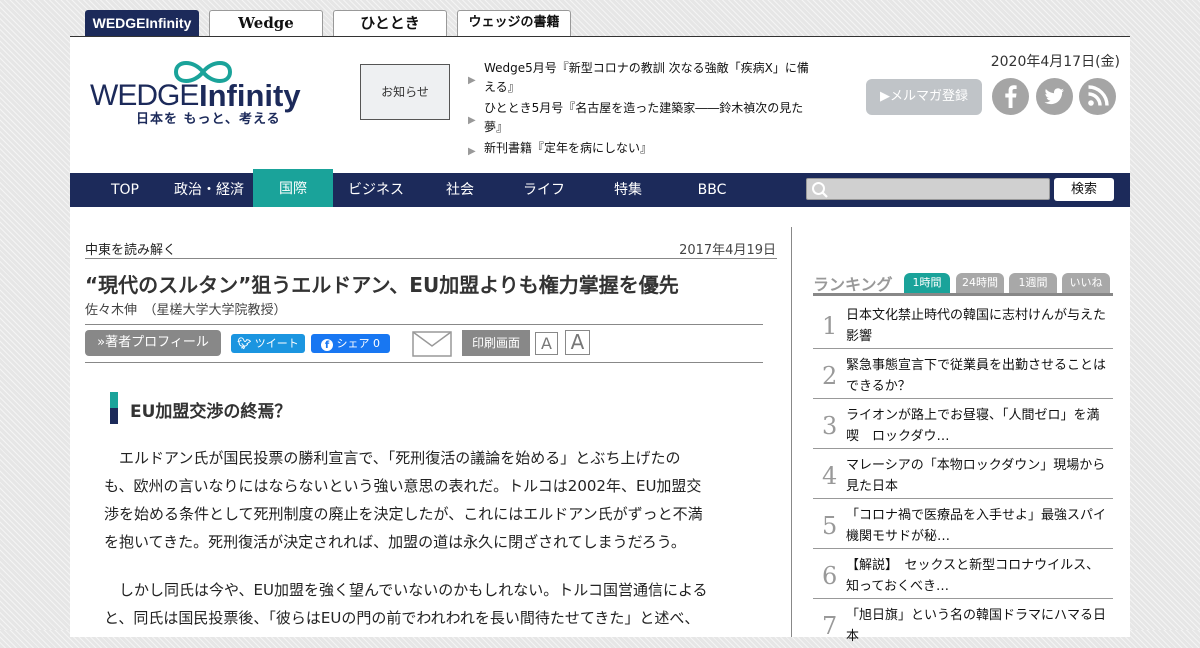 Image resolution: width=1200 pixels, height=648 pixels. I want to click on ranking-item-text: 緊急事態宣言下で従業員を出勤させることはできるか？, so click(976, 376).